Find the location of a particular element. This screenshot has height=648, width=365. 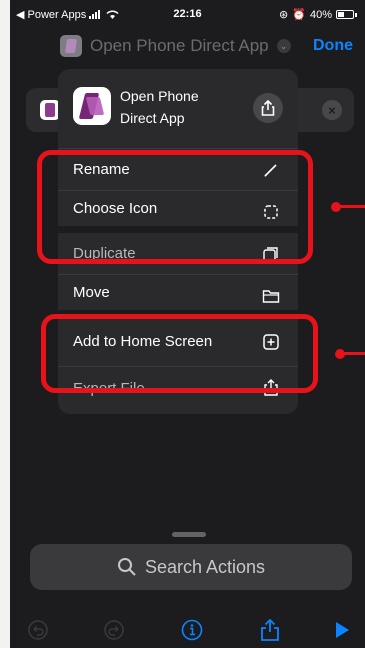

share-toolbar-button is located at coordinates (270, 630).